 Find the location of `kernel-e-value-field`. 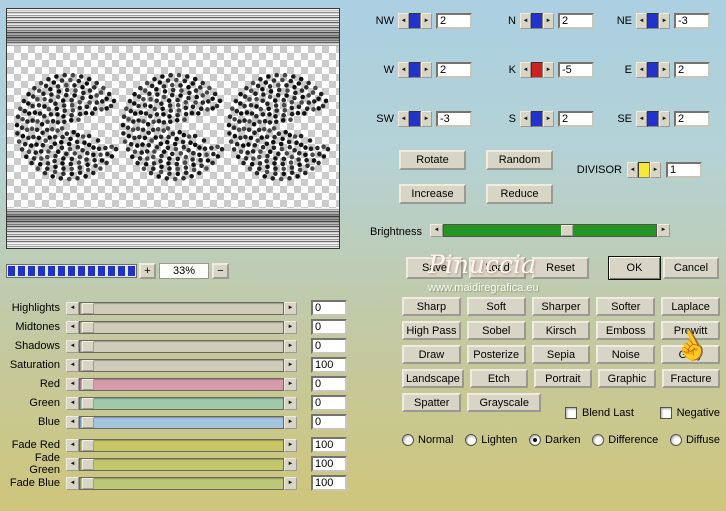

kernel-e-value-field is located at coordinates (692, 70).